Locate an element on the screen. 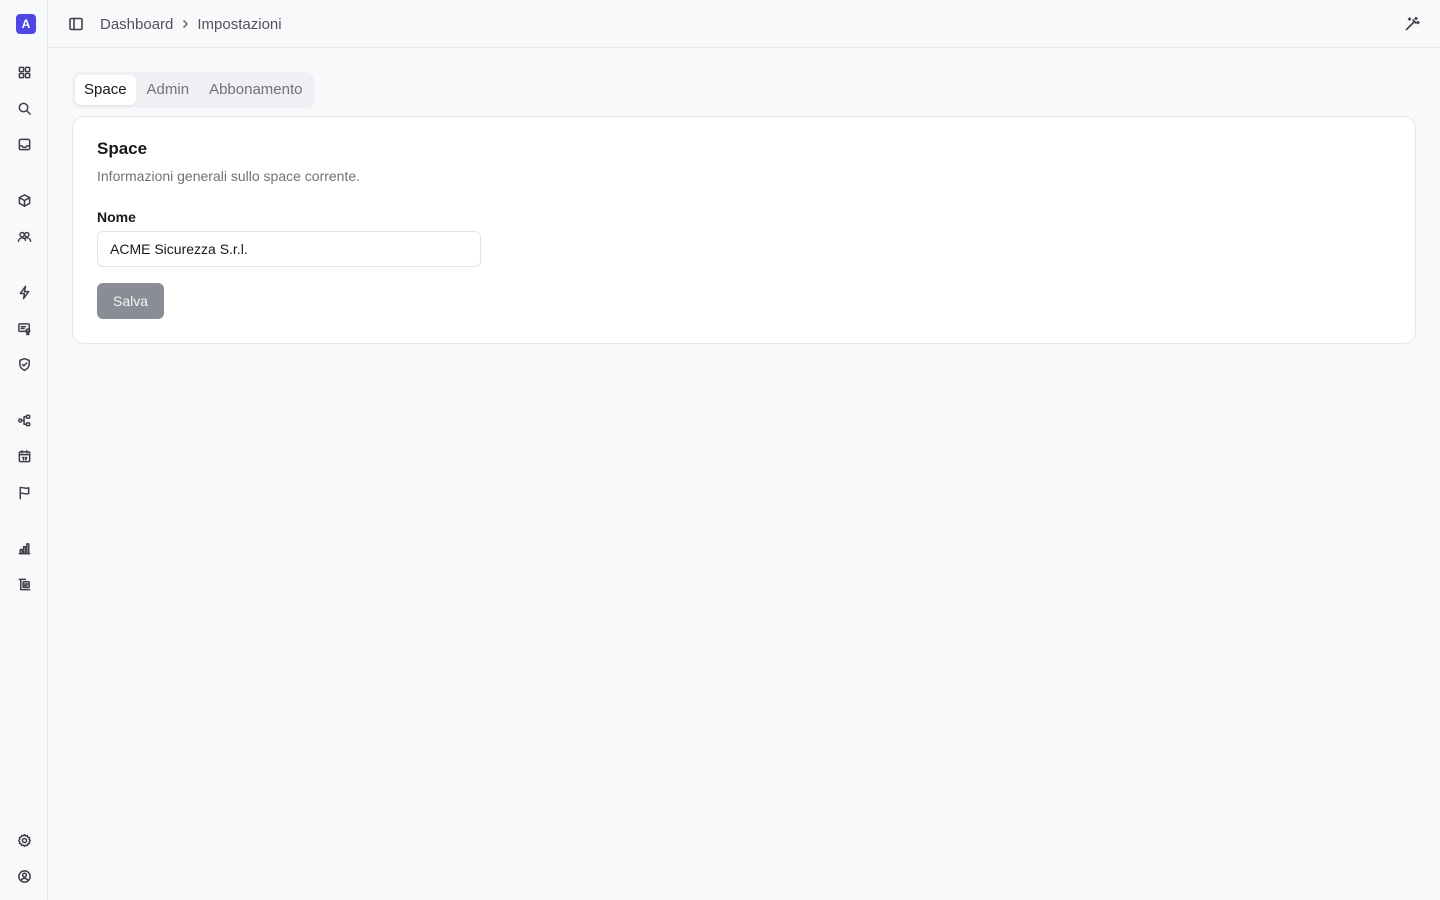 This screenshot has width=1440, height=900. bar-chart-icon is located at coordinates (24, 548).